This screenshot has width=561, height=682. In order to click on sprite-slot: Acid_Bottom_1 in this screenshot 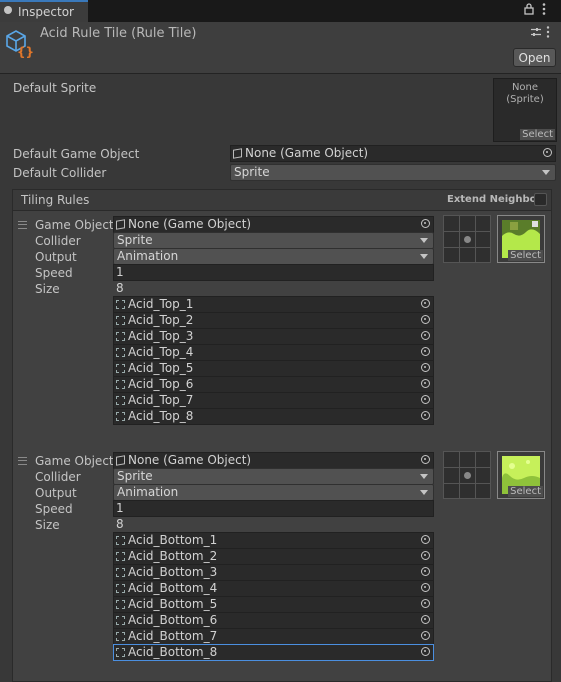, I will do `click(273, 540)`.